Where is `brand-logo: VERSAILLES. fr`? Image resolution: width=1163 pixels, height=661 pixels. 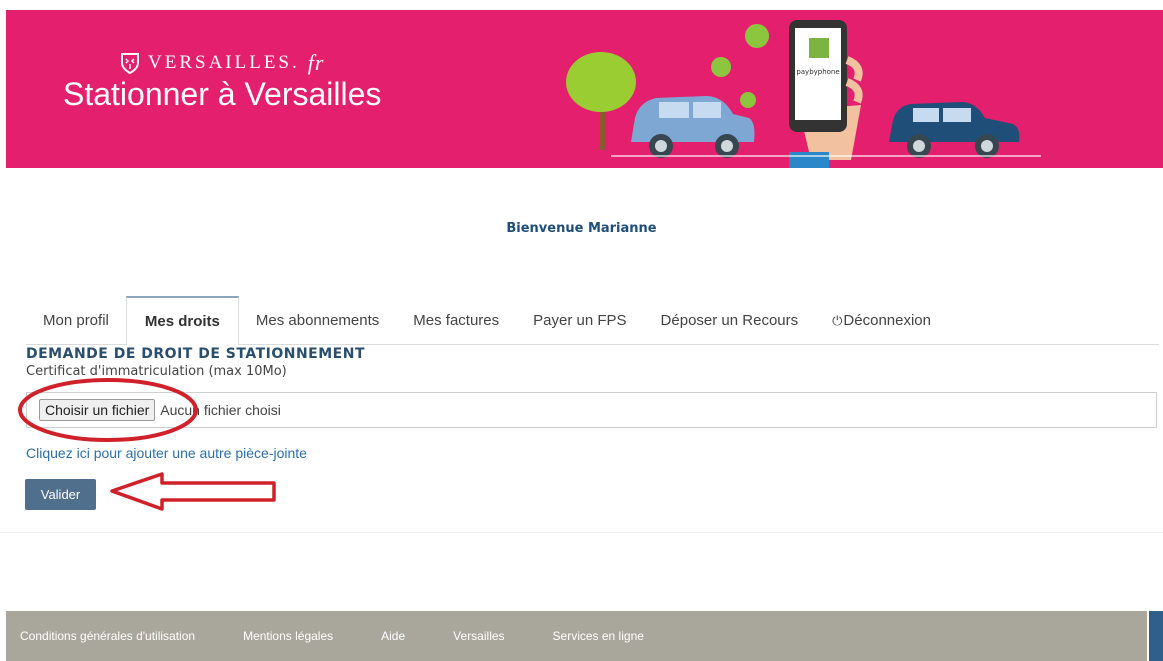
brand-logo: VERSAILLES. fr is located at coordinates (222, 63).